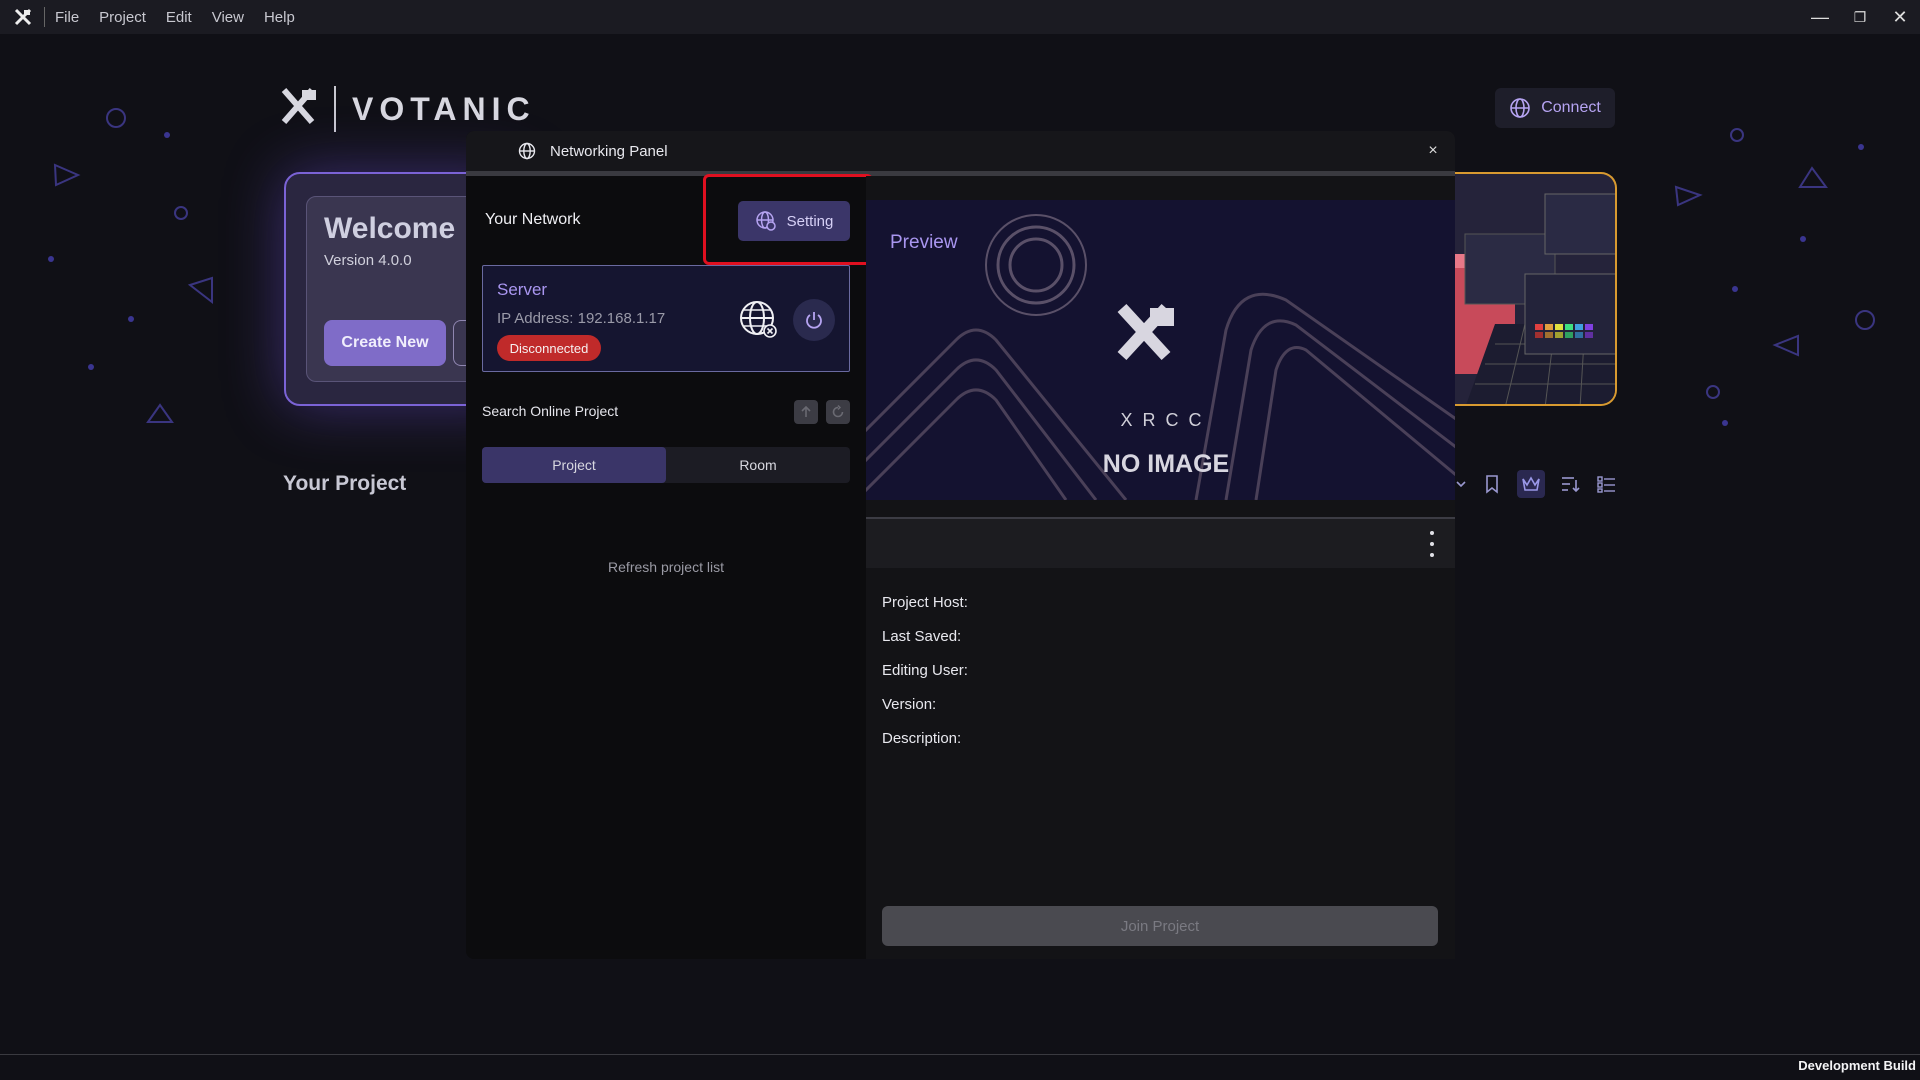  Describe the element at coordinates (922, 738) in the screenshot. I see `description-label: Description:` at that location.